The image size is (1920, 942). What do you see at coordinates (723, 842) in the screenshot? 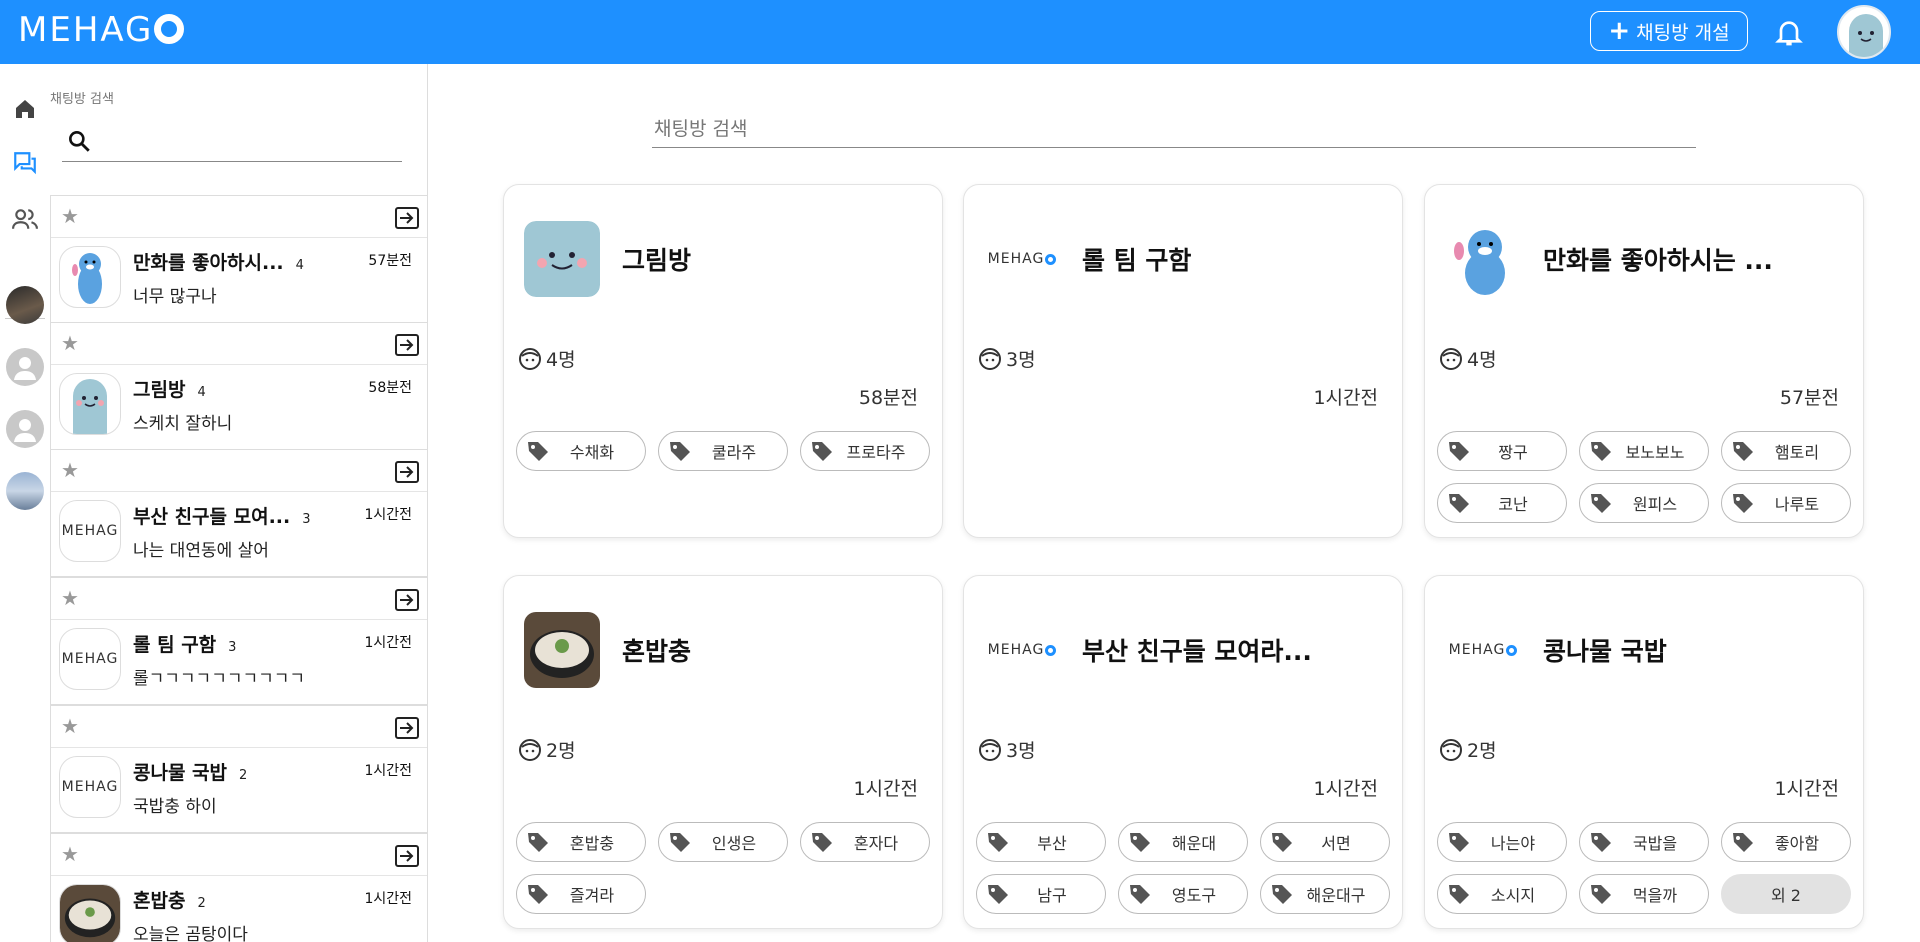
I see `tag-chip: 인생은` at bounding box center [723, 842].